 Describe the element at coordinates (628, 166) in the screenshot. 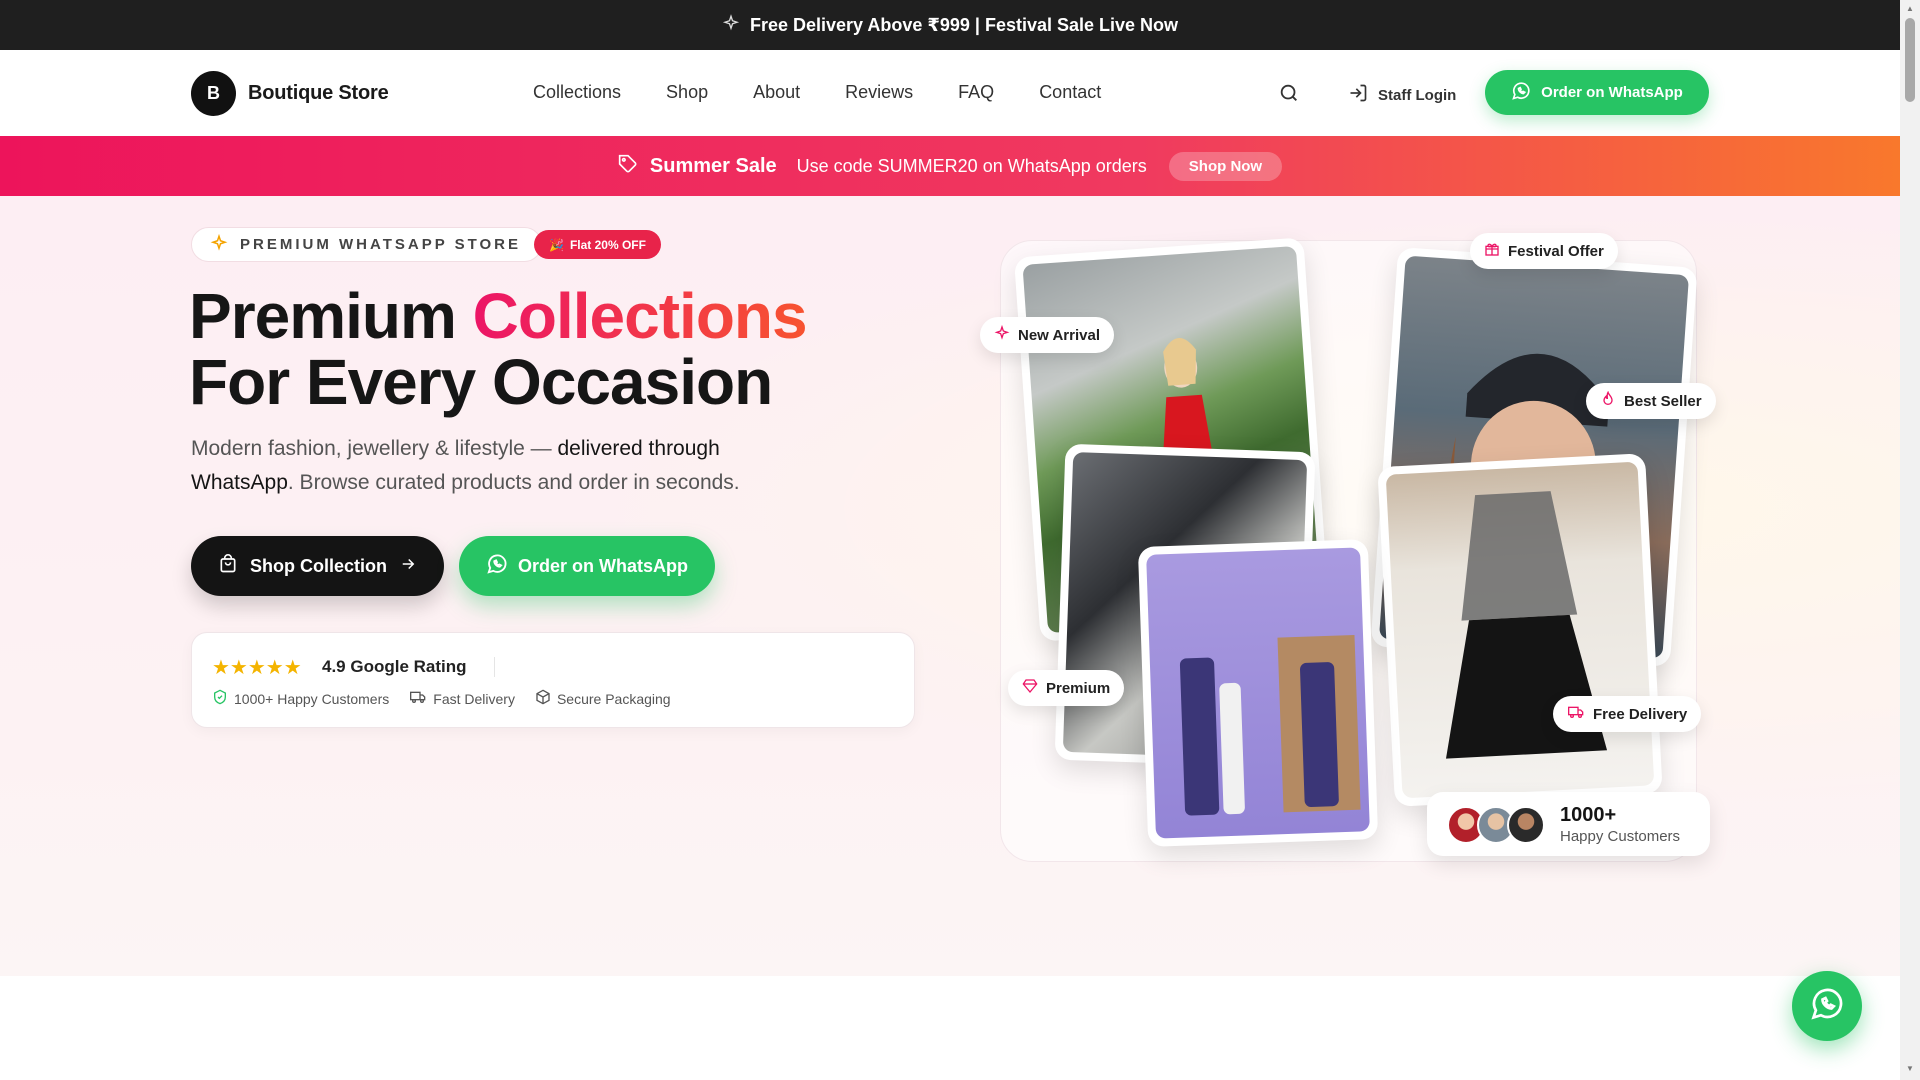

I see `tag-icon` at that location.